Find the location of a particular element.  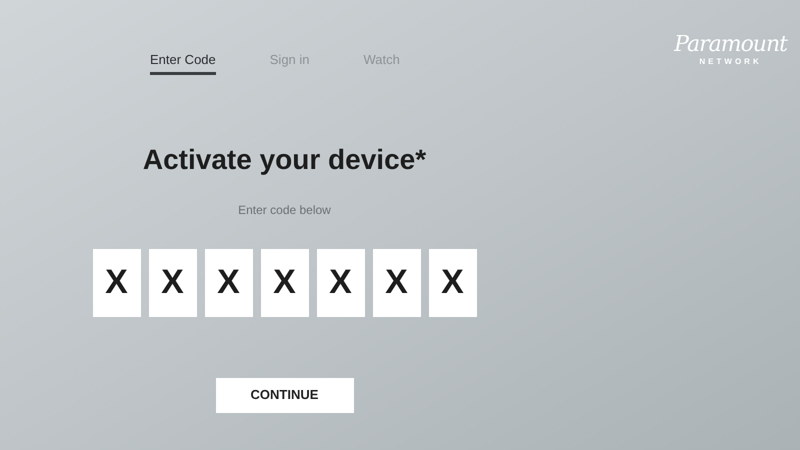

logo-subtitle: NETWORK is located at coordinates (730, 62).